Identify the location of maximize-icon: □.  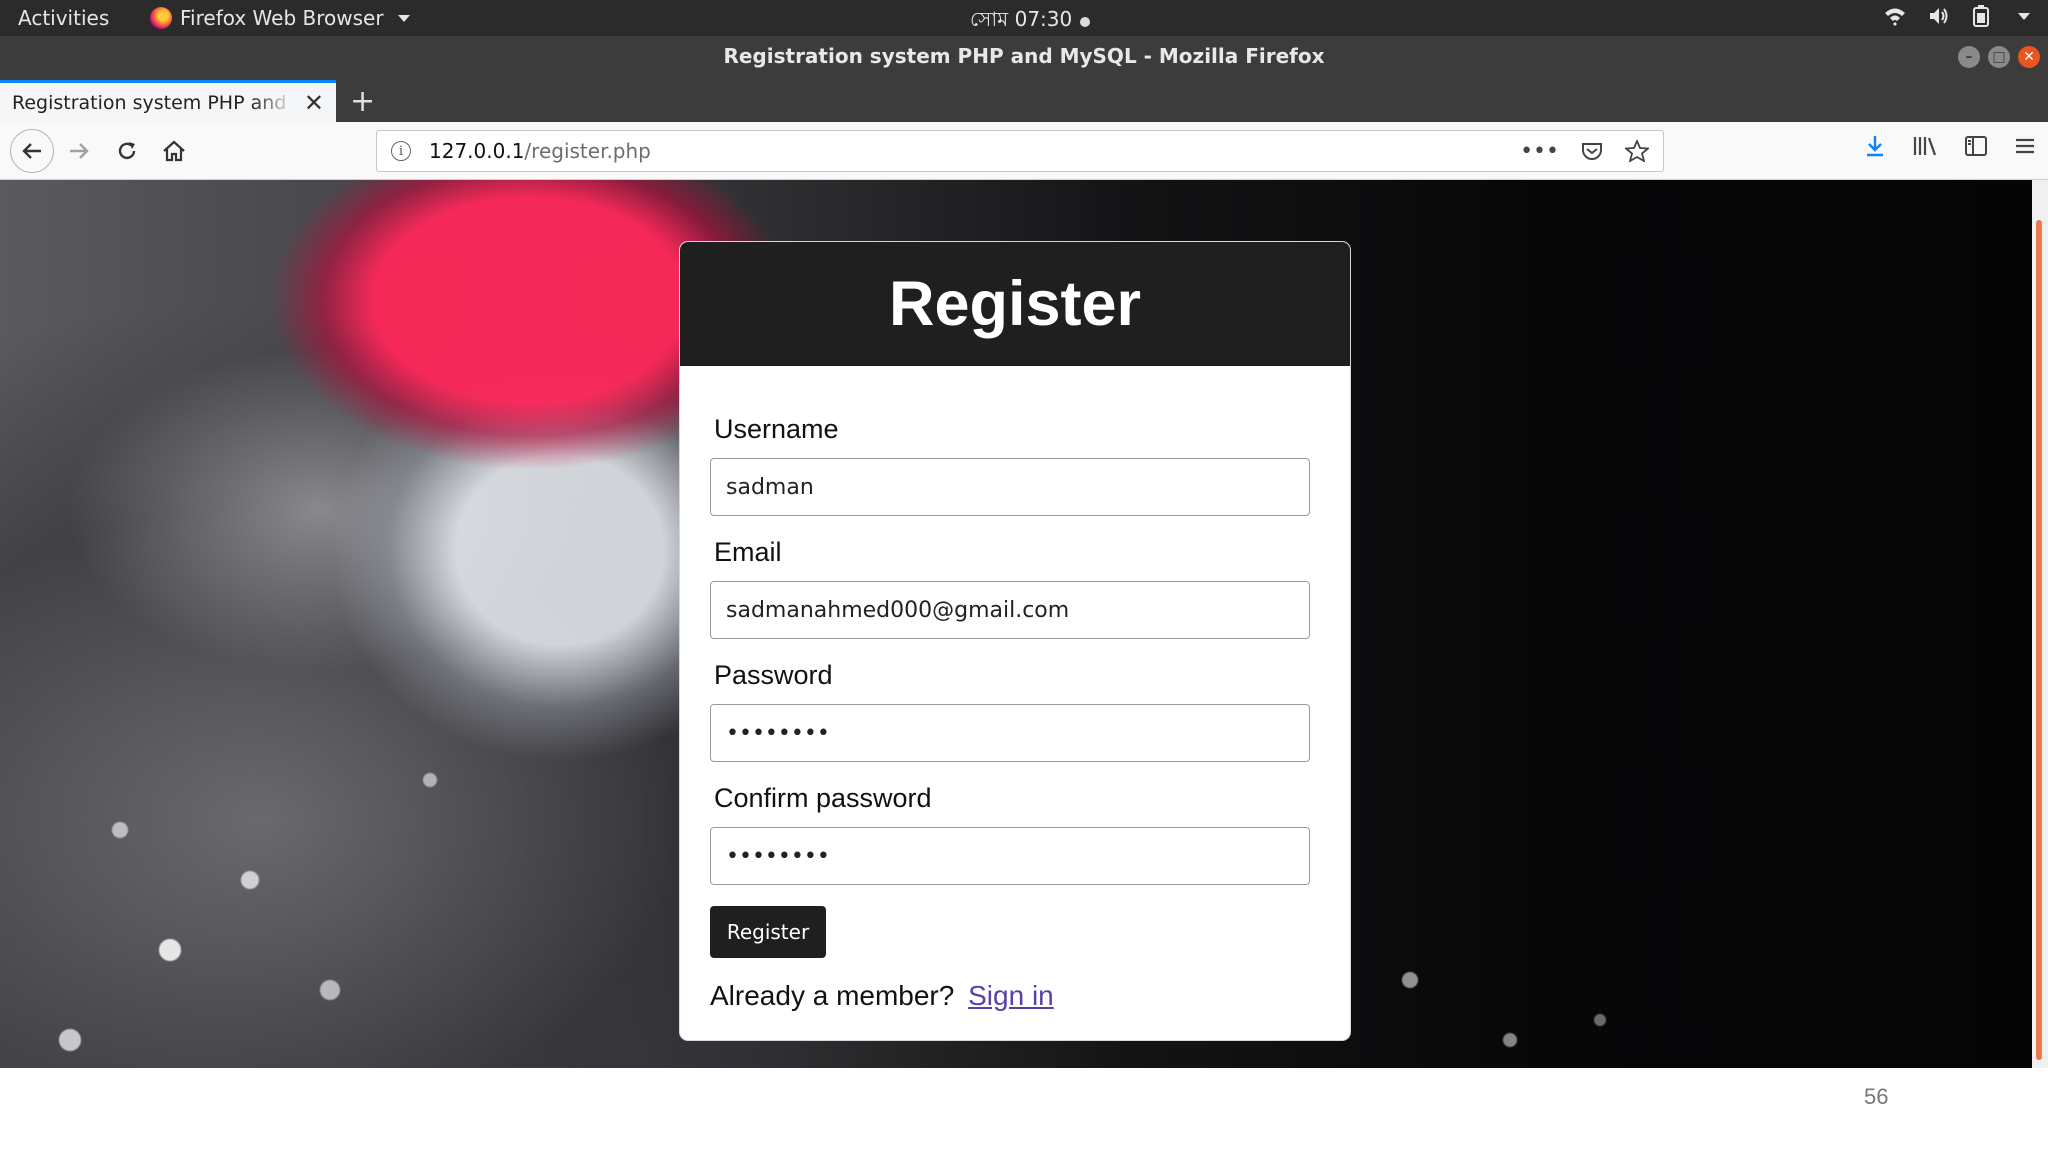
(1999, 57).